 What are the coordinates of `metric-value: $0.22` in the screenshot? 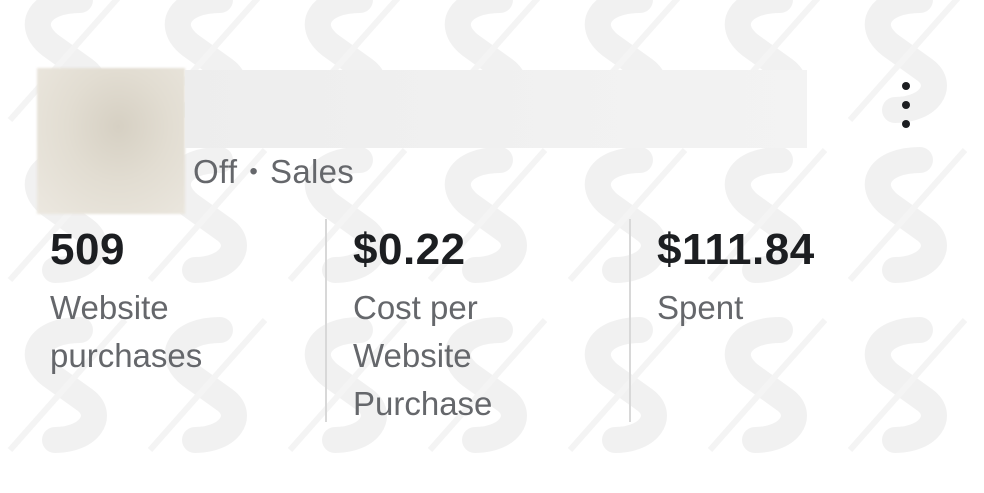 It's located at (409, 249).